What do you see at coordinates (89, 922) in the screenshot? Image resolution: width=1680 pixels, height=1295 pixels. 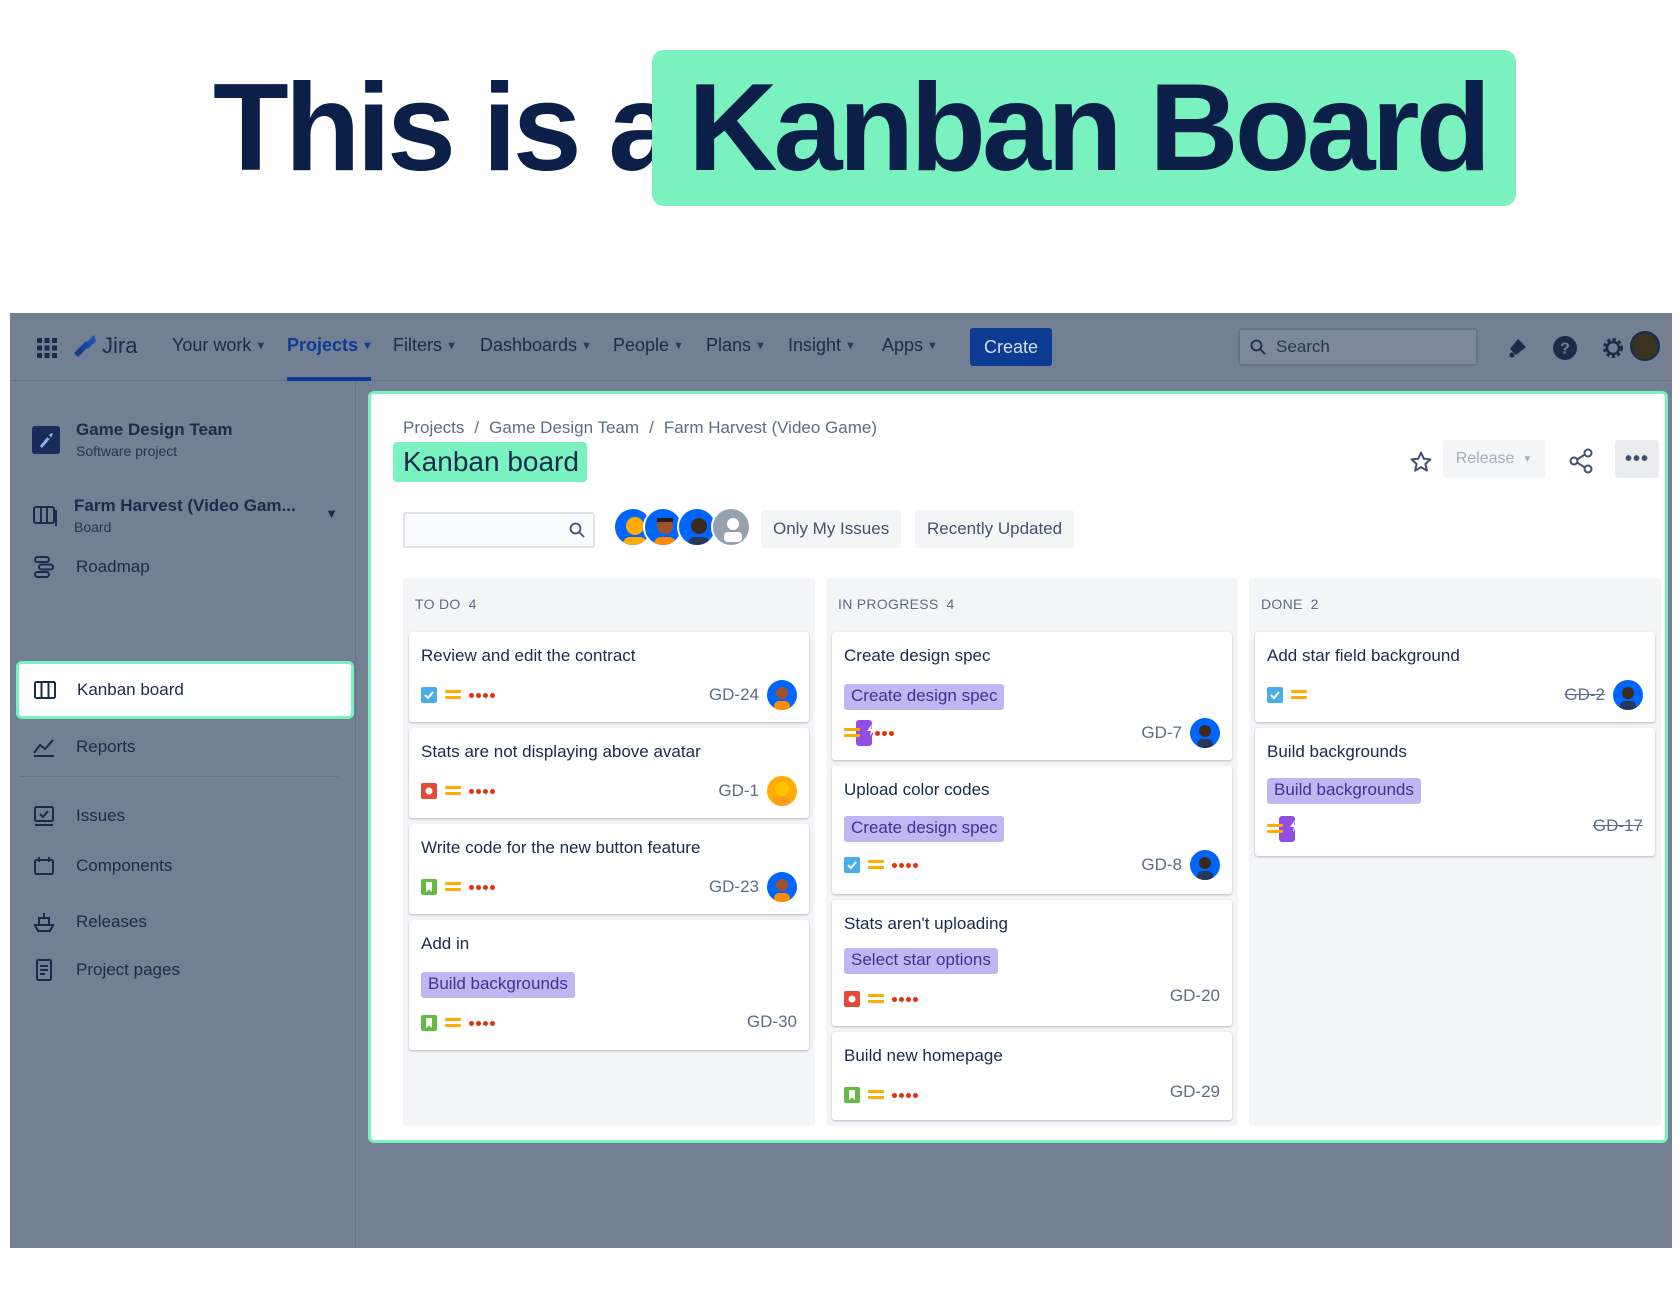 I see `sidebar-item-releases: Releases` at bounding box center [89, 922].